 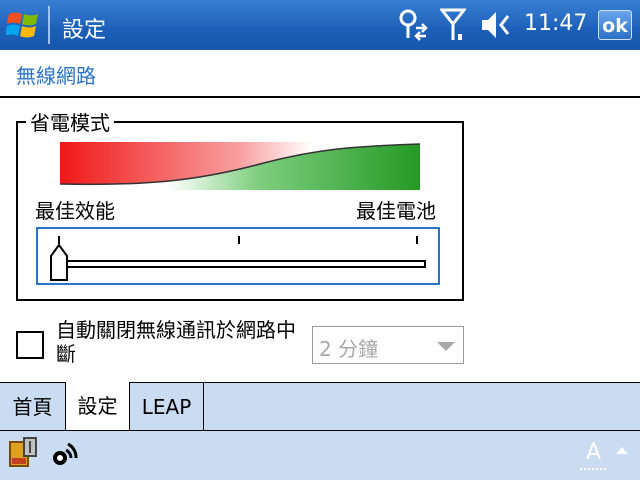 I want to click on timeout-value: 2 分鐘, so click(x=349, y=349).